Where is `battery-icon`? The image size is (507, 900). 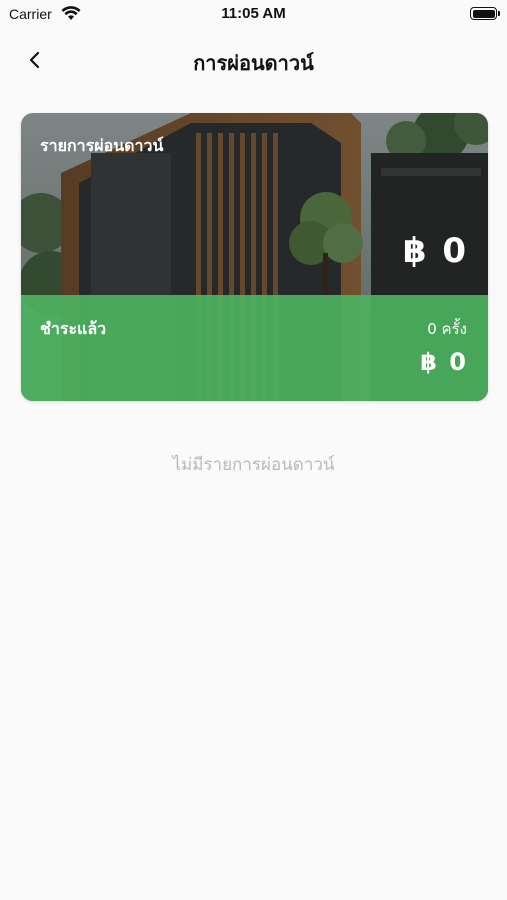
battery-icon is located at coordinates (485, 13).